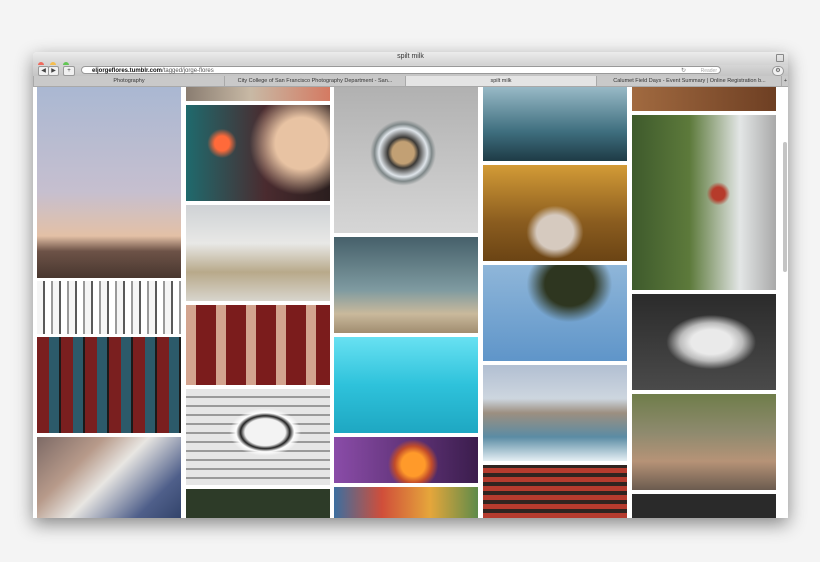 Image resolution: width=820 pixels, height=562 pixels. Describe the element at coordinates (406, 385) in the screenshot. I see `photo-underwater` at that location.